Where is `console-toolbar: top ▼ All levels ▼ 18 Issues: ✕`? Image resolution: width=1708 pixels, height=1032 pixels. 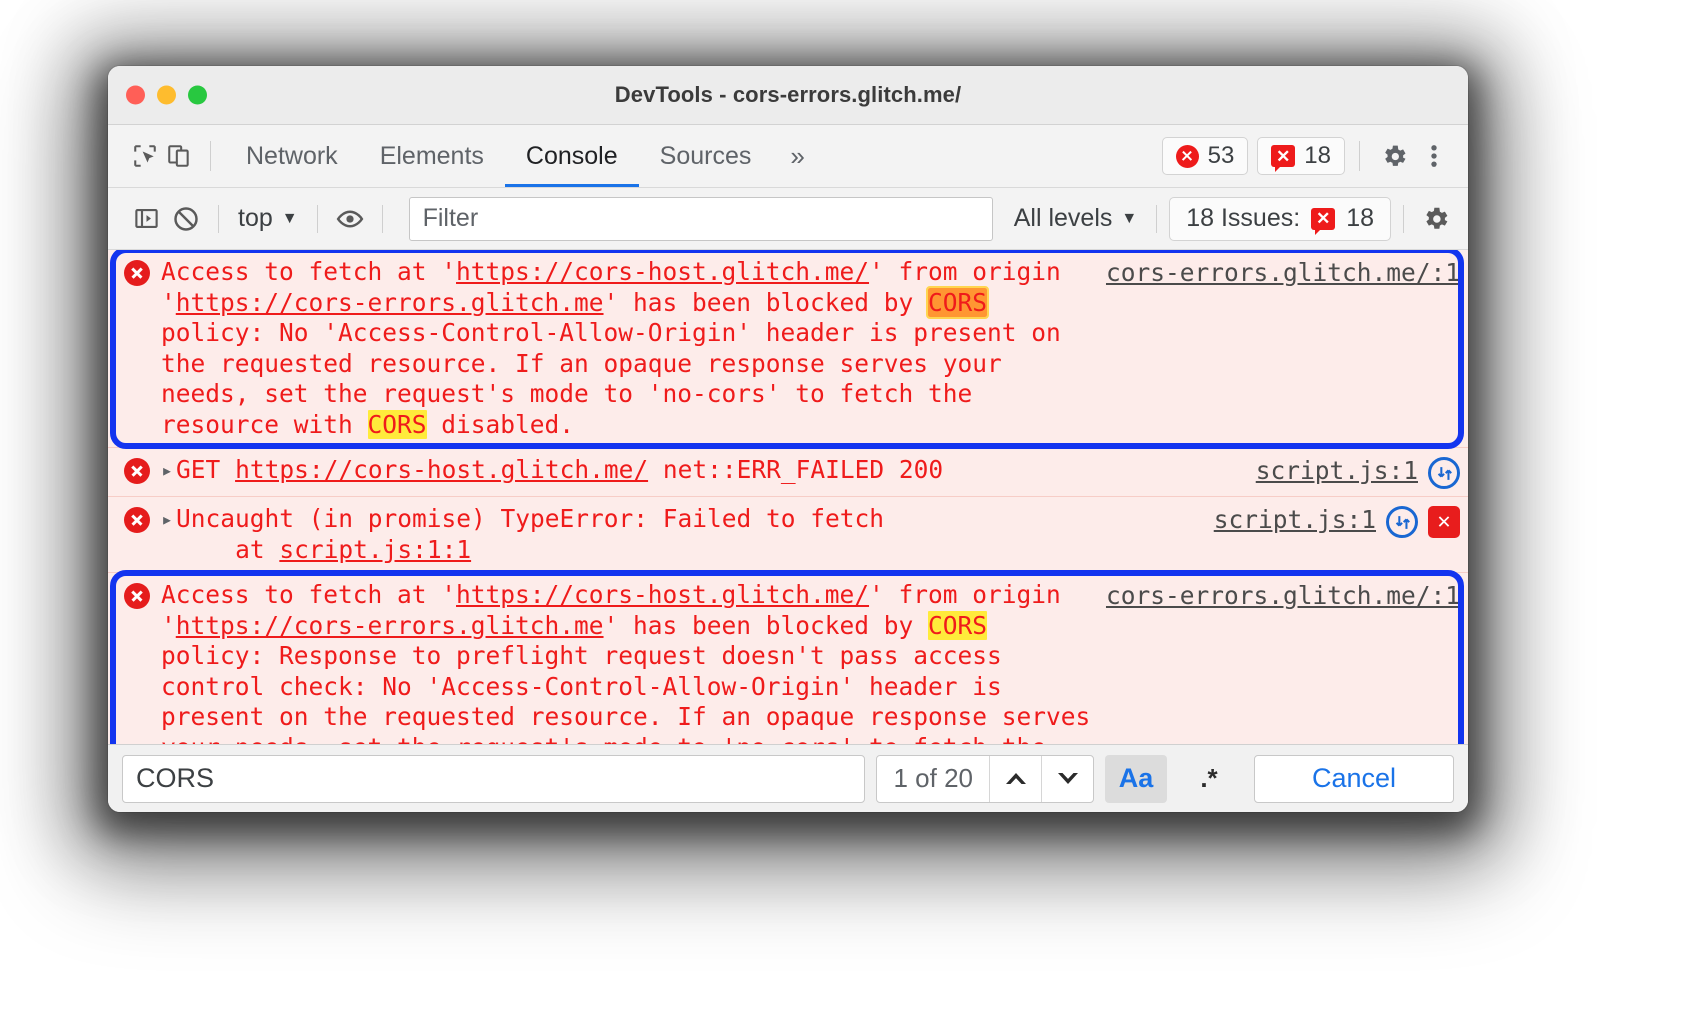
console-toolbar: top ▼ All levels ▼ 18 Issues: ✕ is located at coordinates (788, 219).